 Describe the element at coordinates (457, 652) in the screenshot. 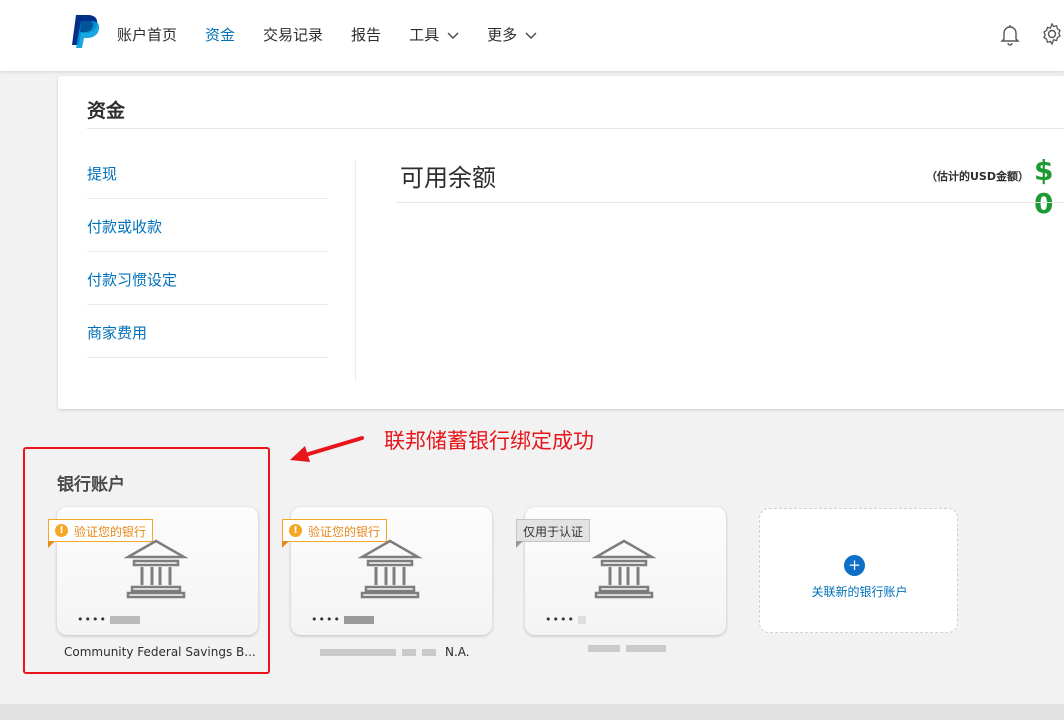

I see `bank-name-text: N.A.` at that location.